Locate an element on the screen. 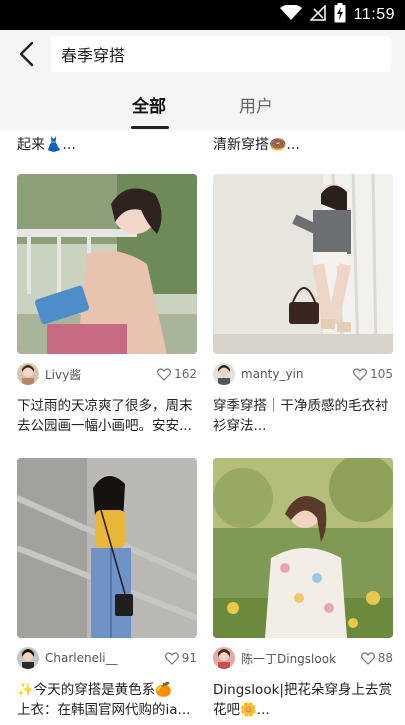 The image size is (405, 725). back-button is located at coordinates (26, 54).